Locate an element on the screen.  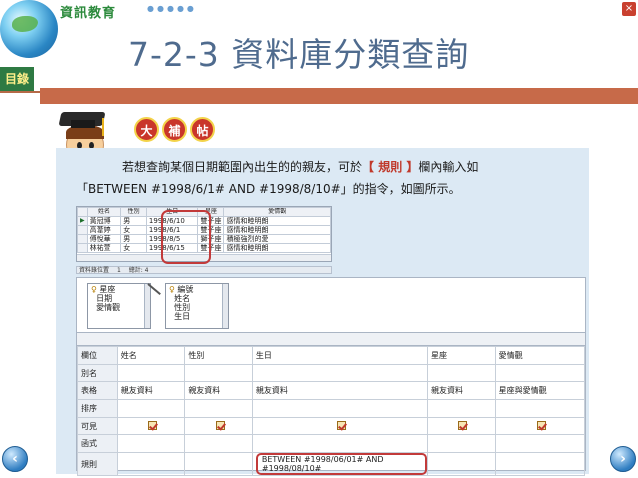
table-box-zodiac: ♀ 星座 日期 愛情觀 is located at coordinates (119, 306).